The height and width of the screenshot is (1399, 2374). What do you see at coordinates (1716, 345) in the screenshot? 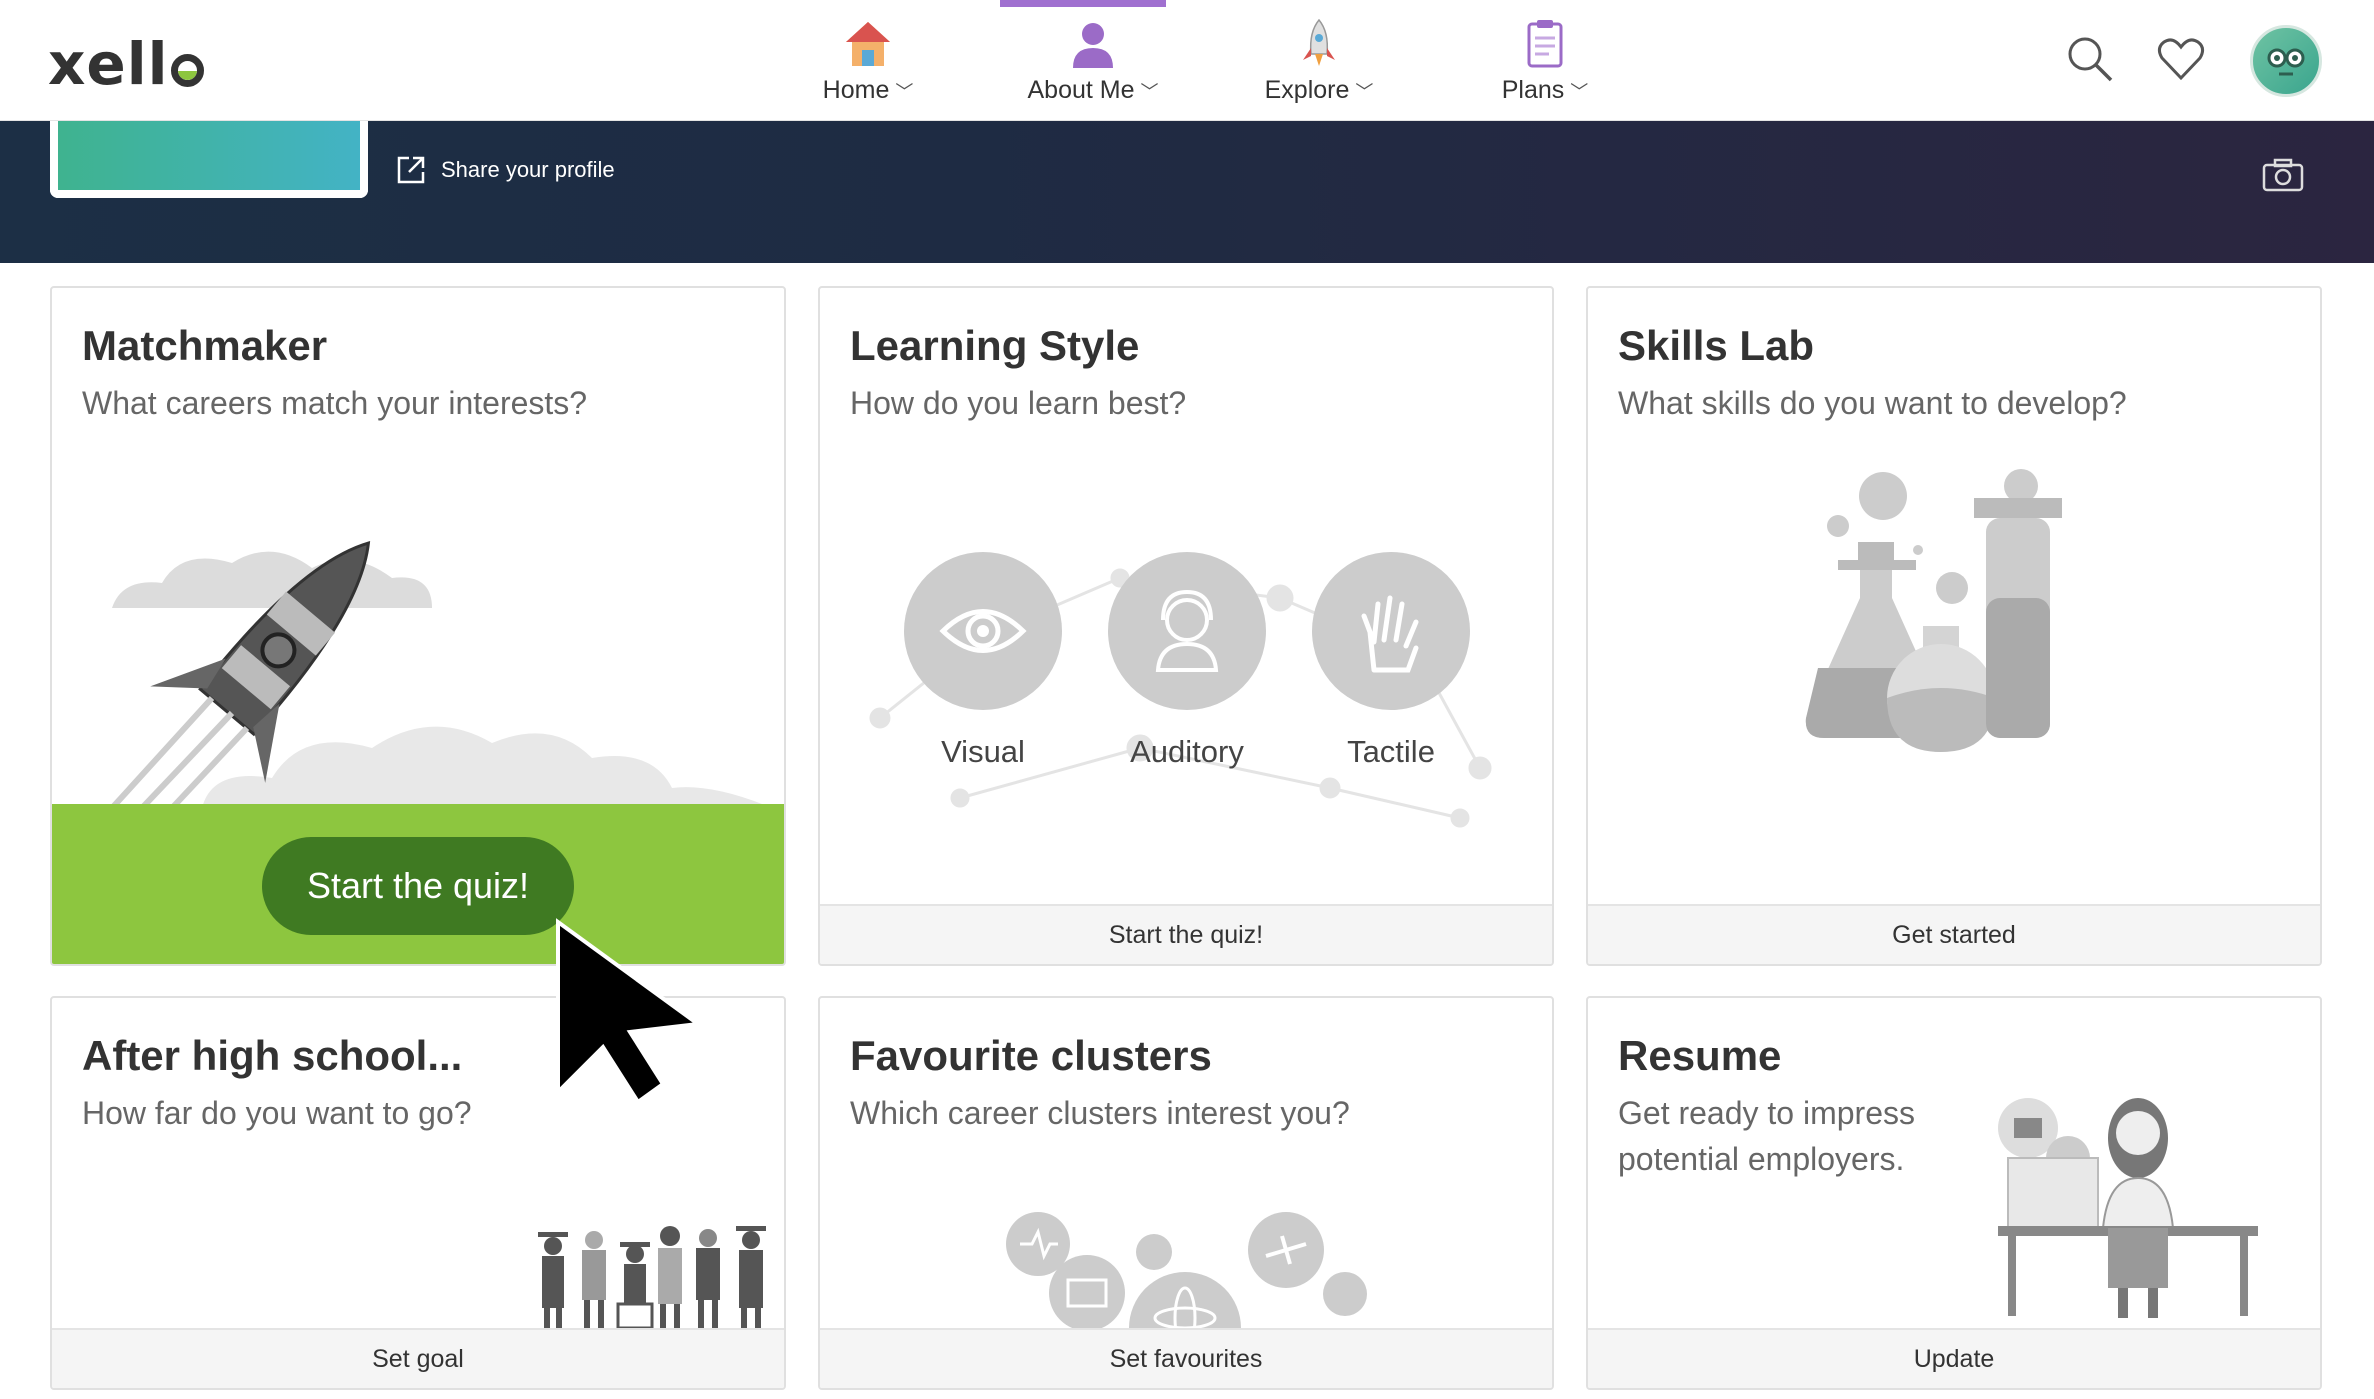
I see `card-title: Skills Lab` at bounding box center [1716, 345].